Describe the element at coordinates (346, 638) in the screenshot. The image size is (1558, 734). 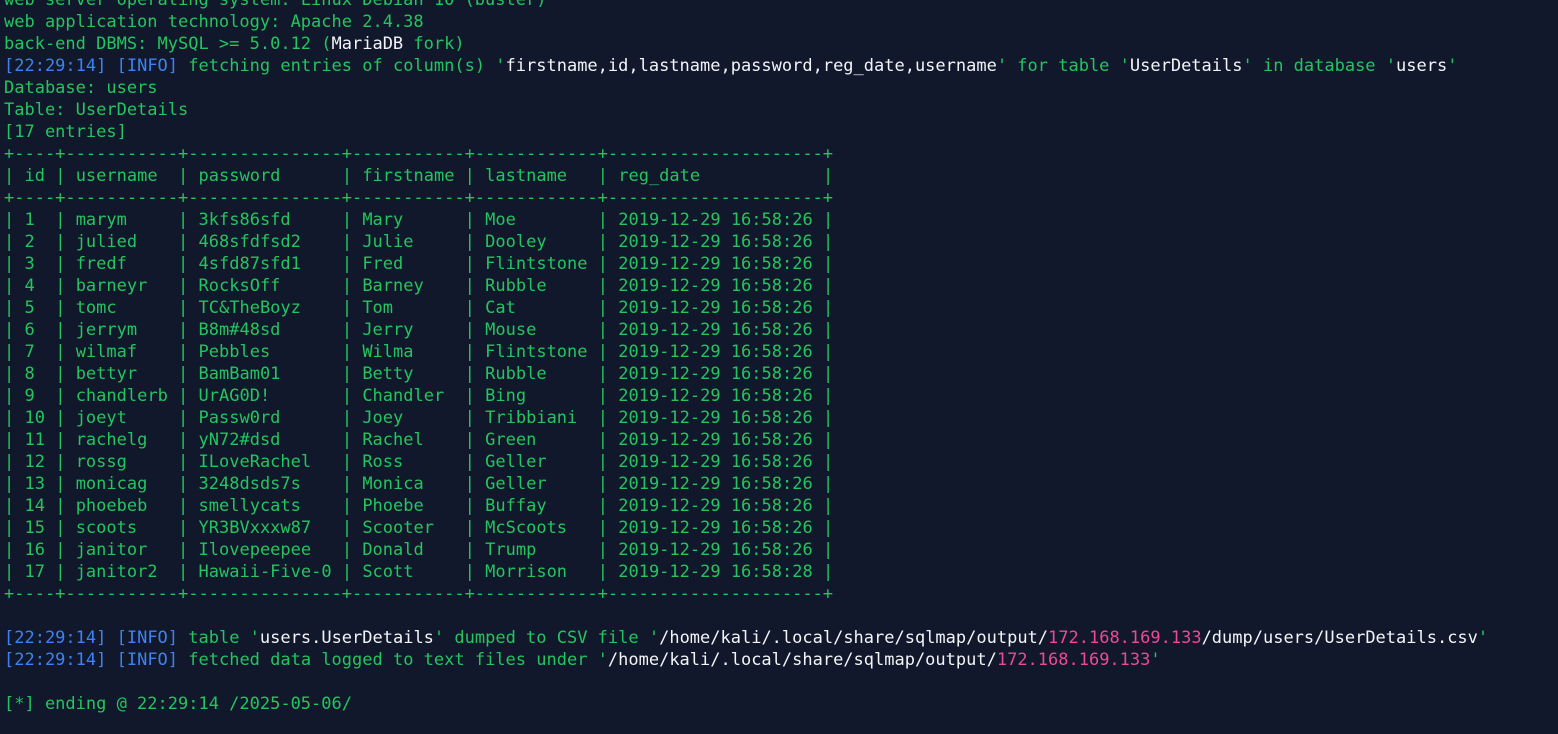
I see `log-table: users.UserDetails` at that location.